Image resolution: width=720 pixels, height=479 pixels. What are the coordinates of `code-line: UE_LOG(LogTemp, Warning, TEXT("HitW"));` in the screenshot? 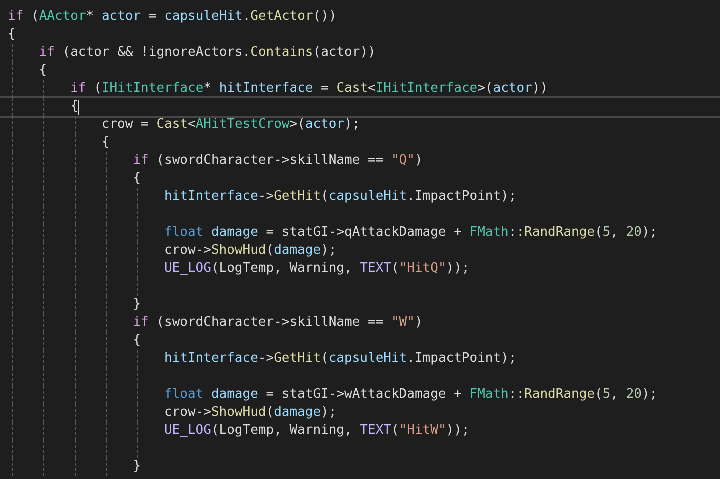 It's located at (317, 431).